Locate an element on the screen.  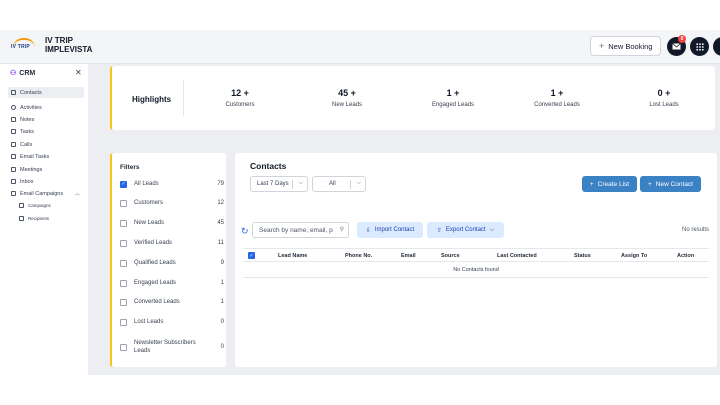
grid-icon is located at coordinates (699, 46).